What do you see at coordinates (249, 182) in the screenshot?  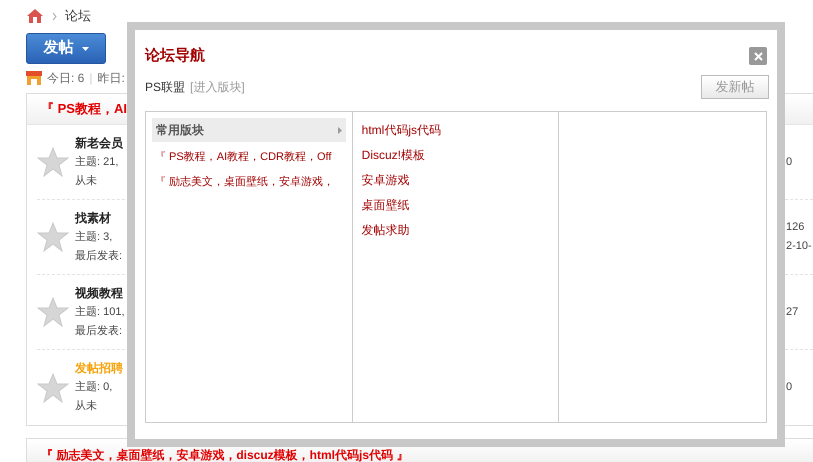 I see `forum-link: 『 励志美文，桌面壁纸，安卓游戏，` at bounding box center [249, 182].